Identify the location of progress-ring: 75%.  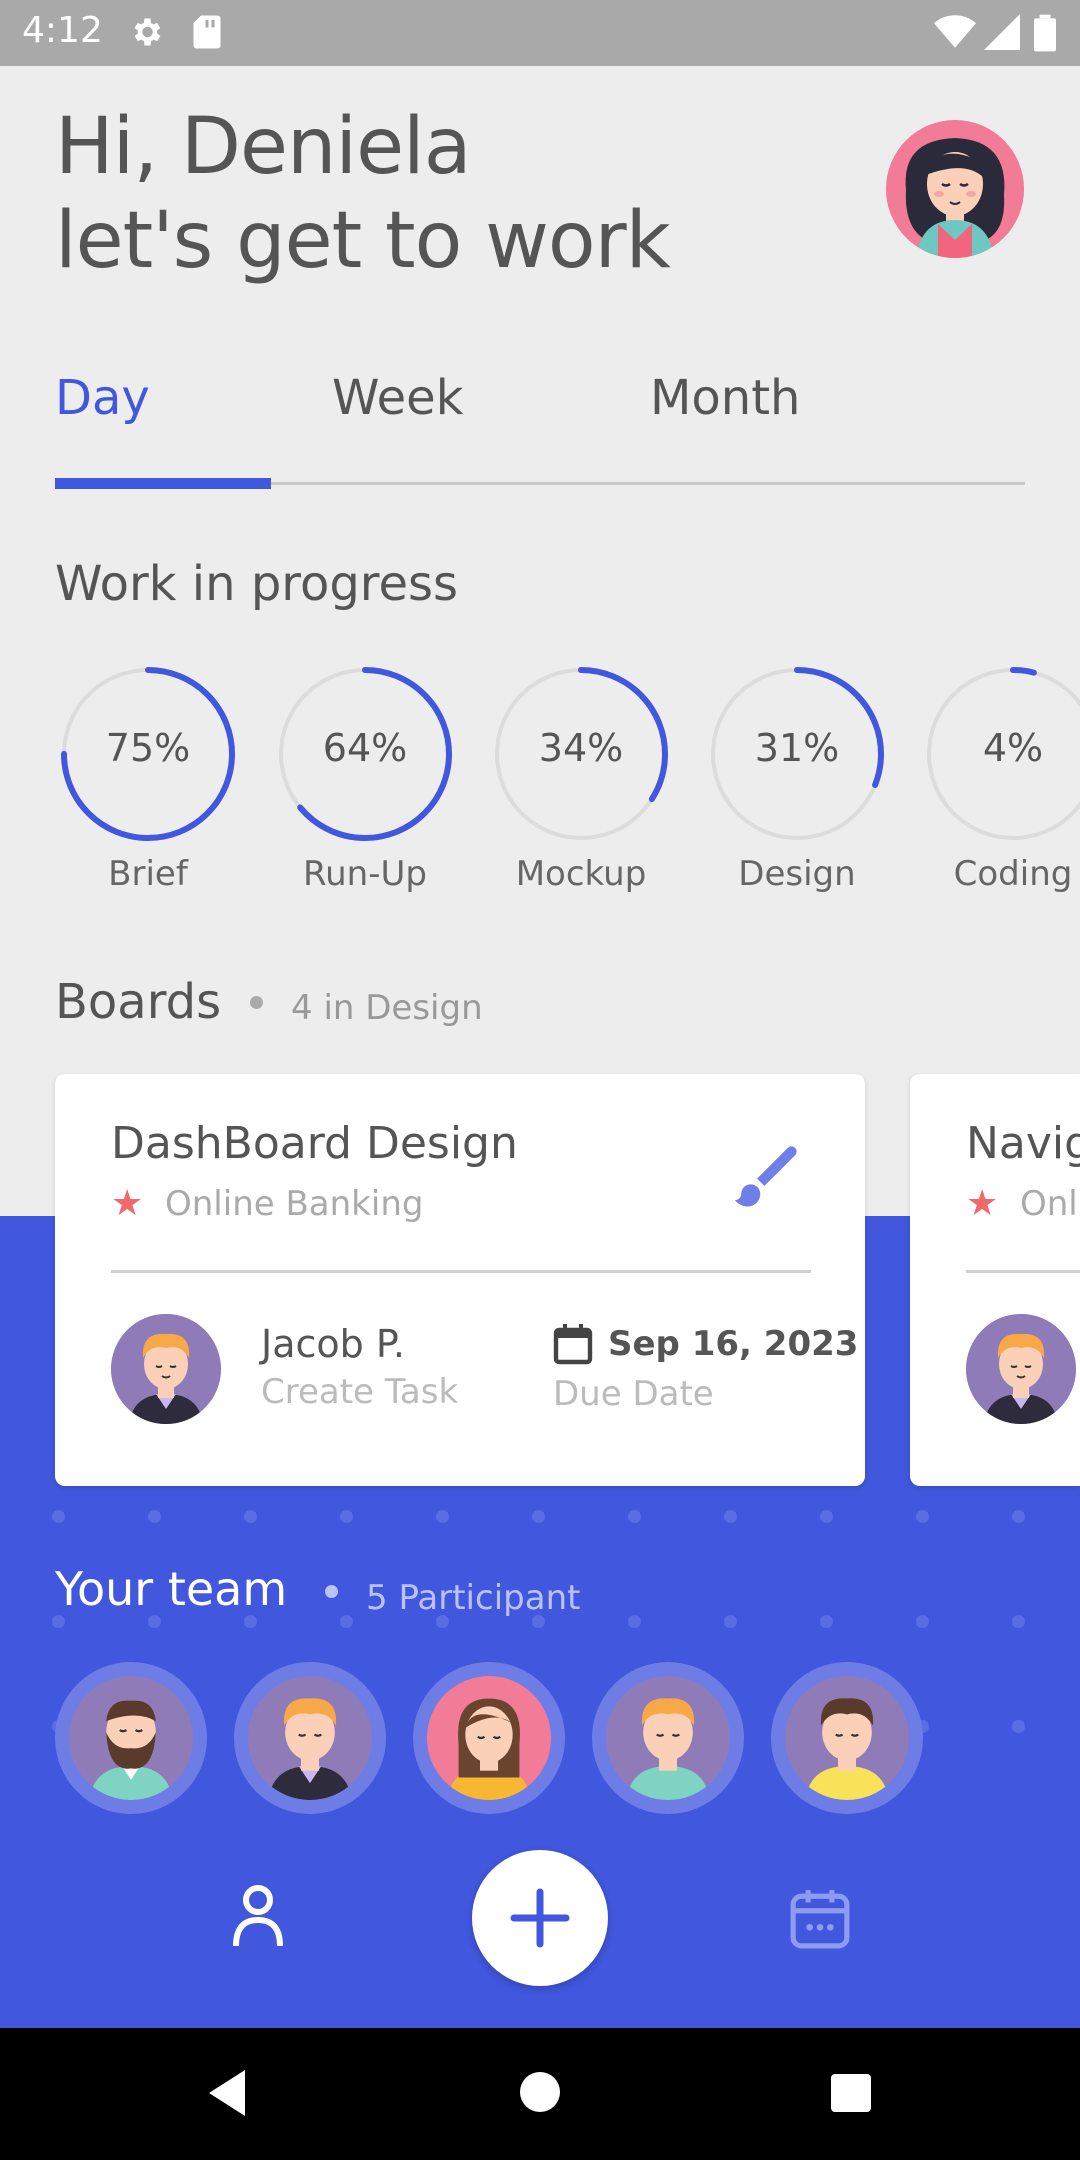
(148, 754).